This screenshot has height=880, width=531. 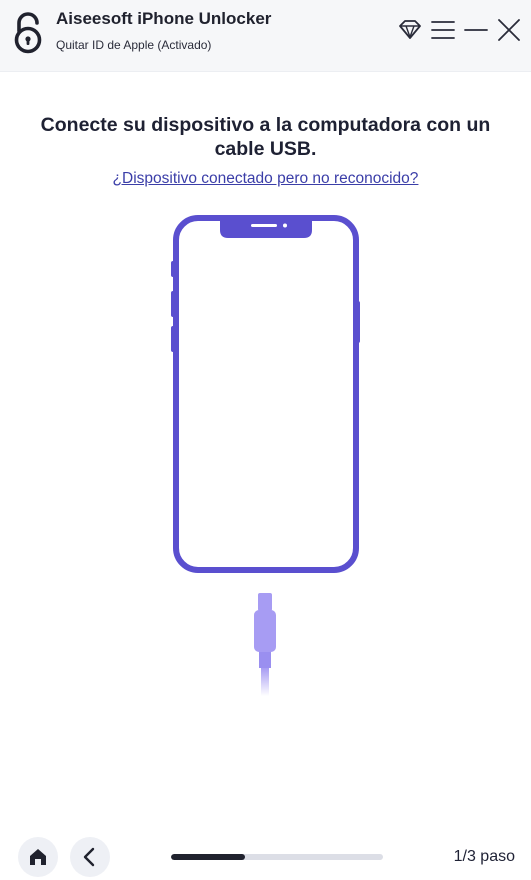 I want to click on home-button, so click(x=38, y=857).